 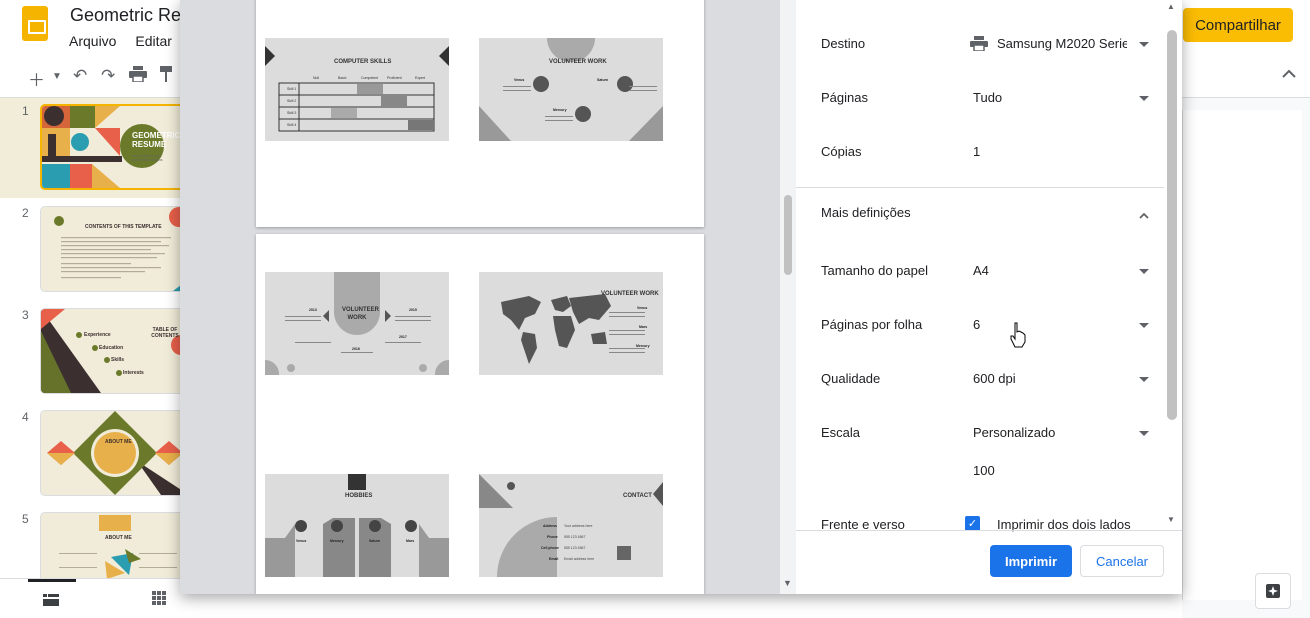 What do you see at coordinates (1172, 225) in the screenshot?
I see `settings-scrollbar-thumb` at bounding box center [1172, 225].